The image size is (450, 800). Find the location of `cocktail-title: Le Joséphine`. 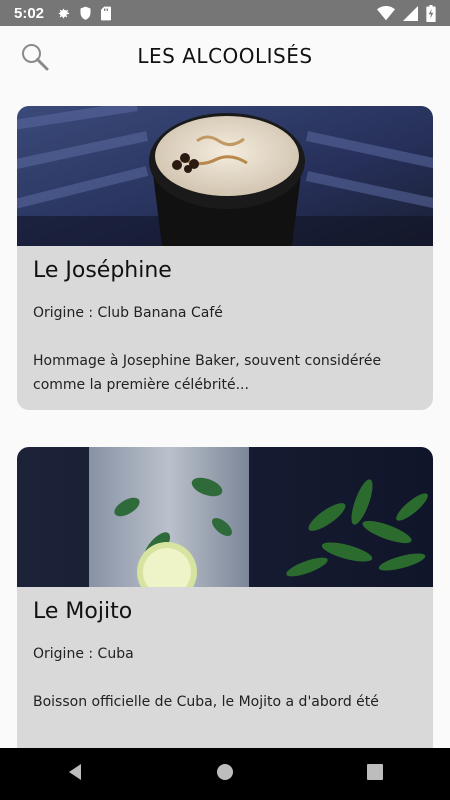

cocktail-title: Le Joséphine is located at coordinates (102, 270).